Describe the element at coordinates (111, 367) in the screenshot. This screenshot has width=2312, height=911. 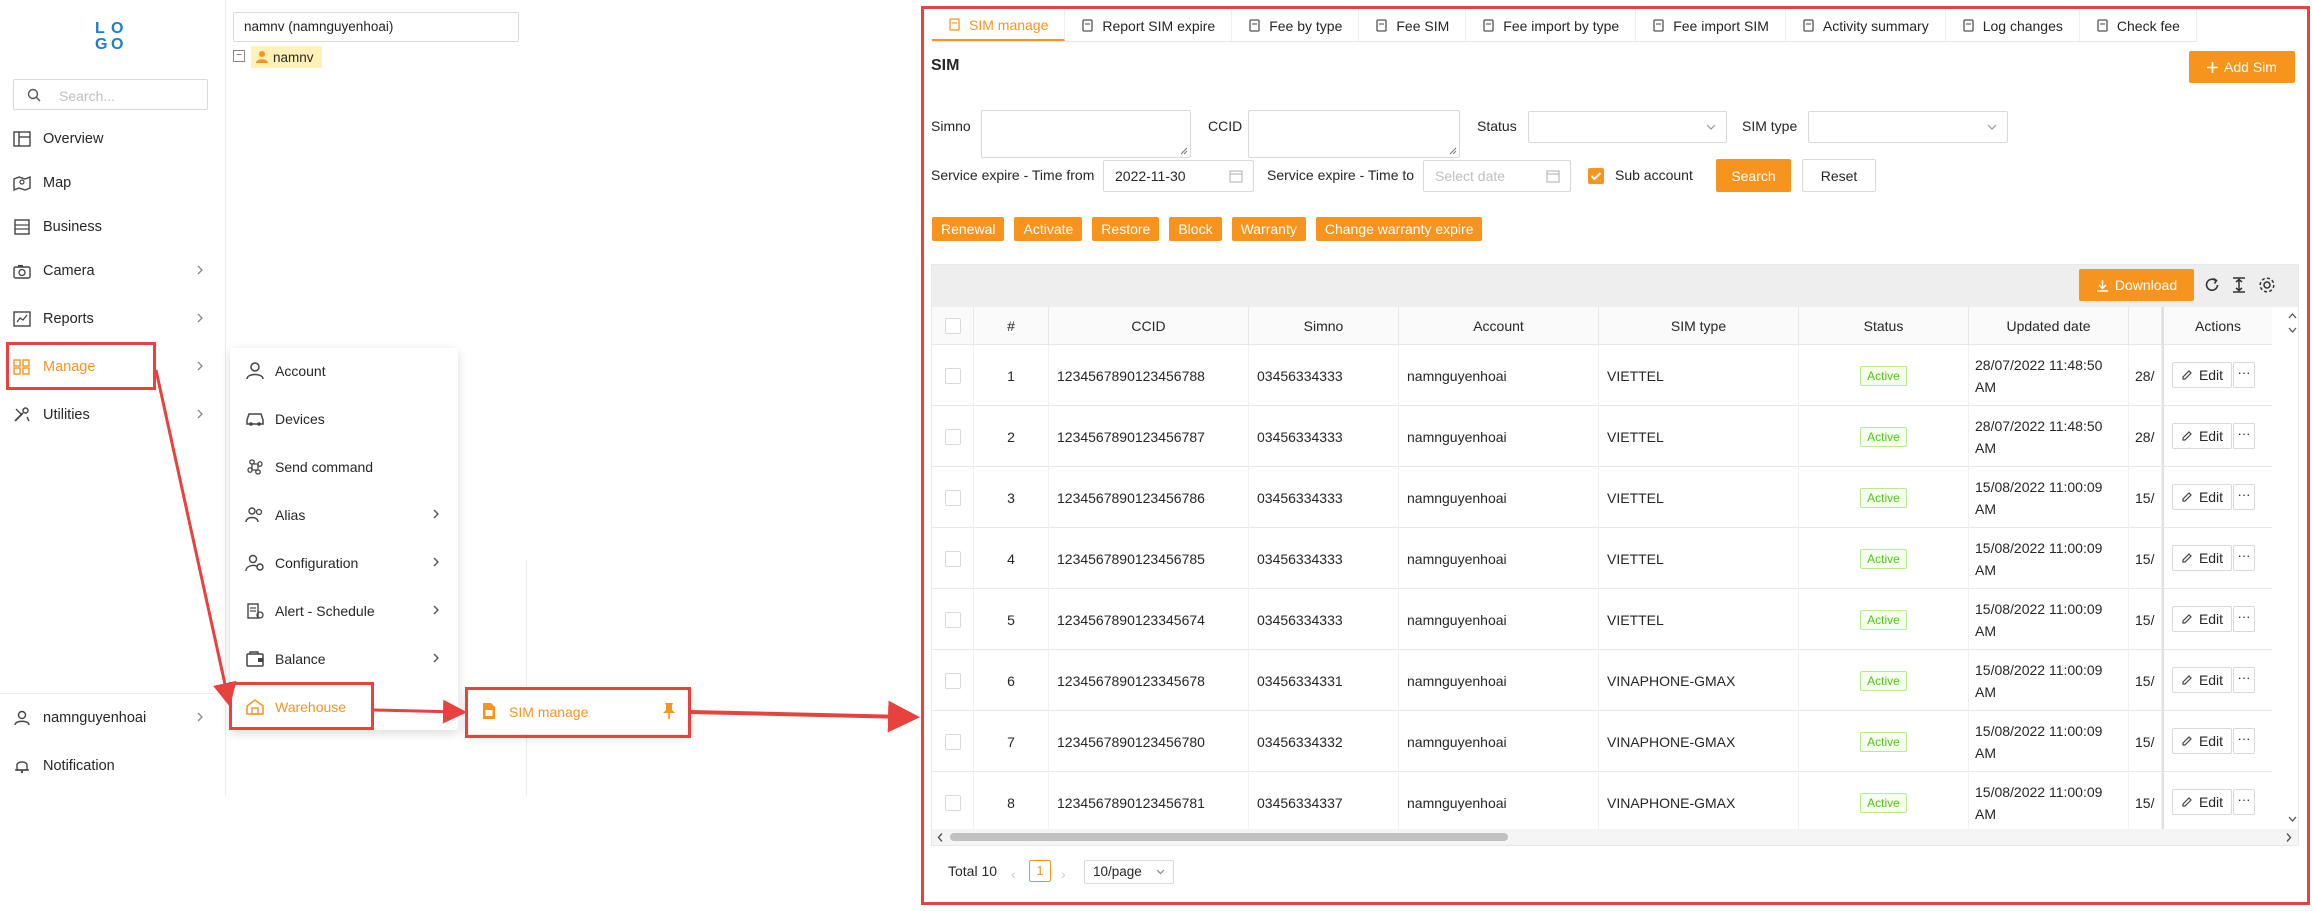
I see `sidebar-item-manage: Manage` at that location.